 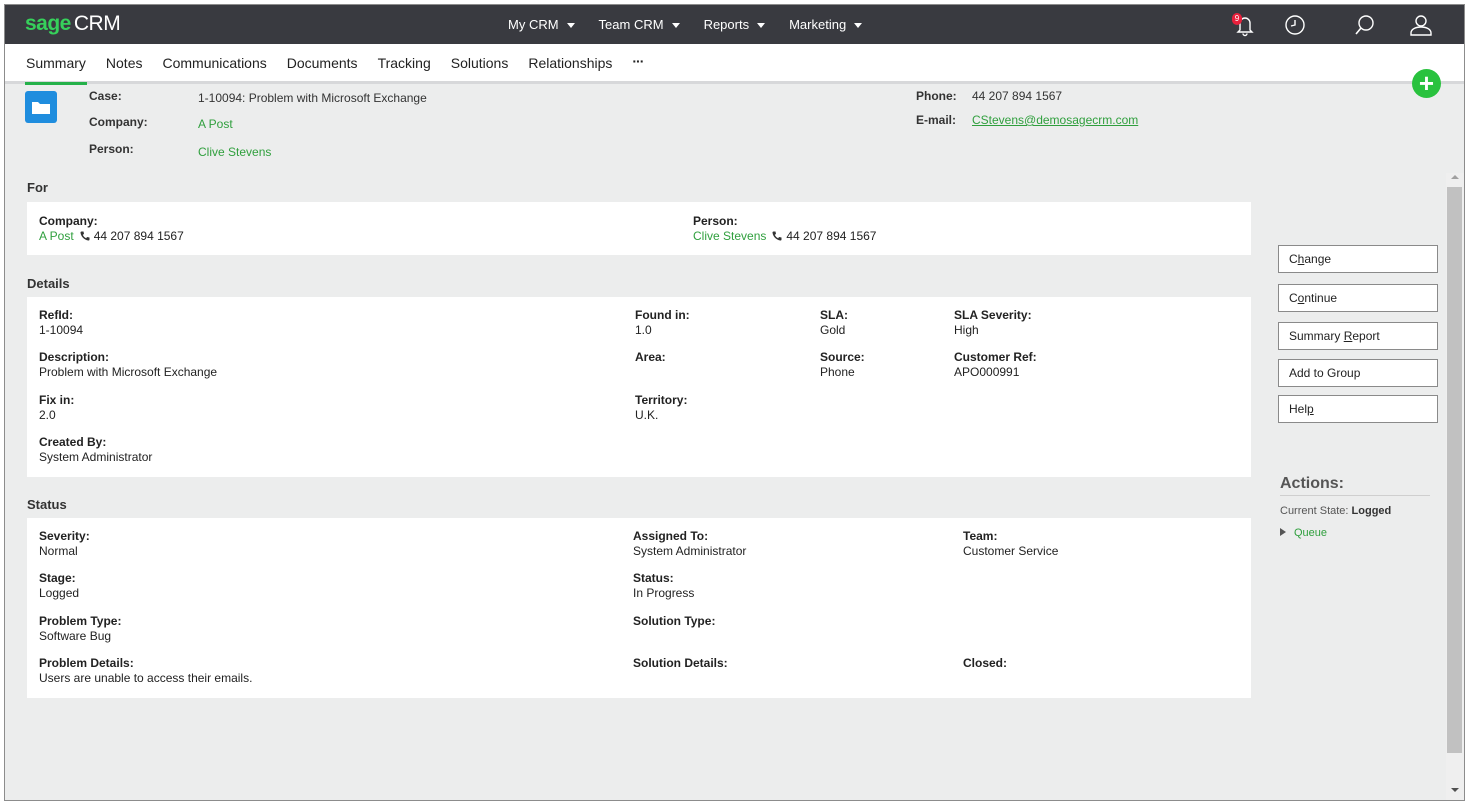 I want to click on help-button: Help, so click(x=1358, y=409).